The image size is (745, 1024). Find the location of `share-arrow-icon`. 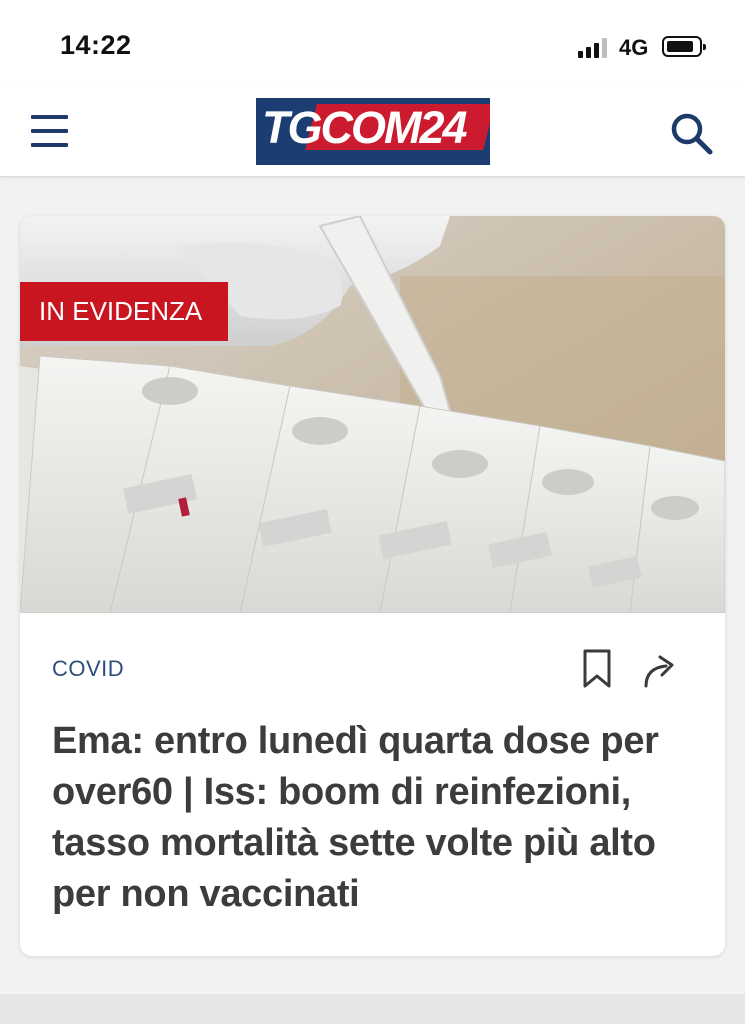

share-arrow-icon is located at coordinates (660, 670).